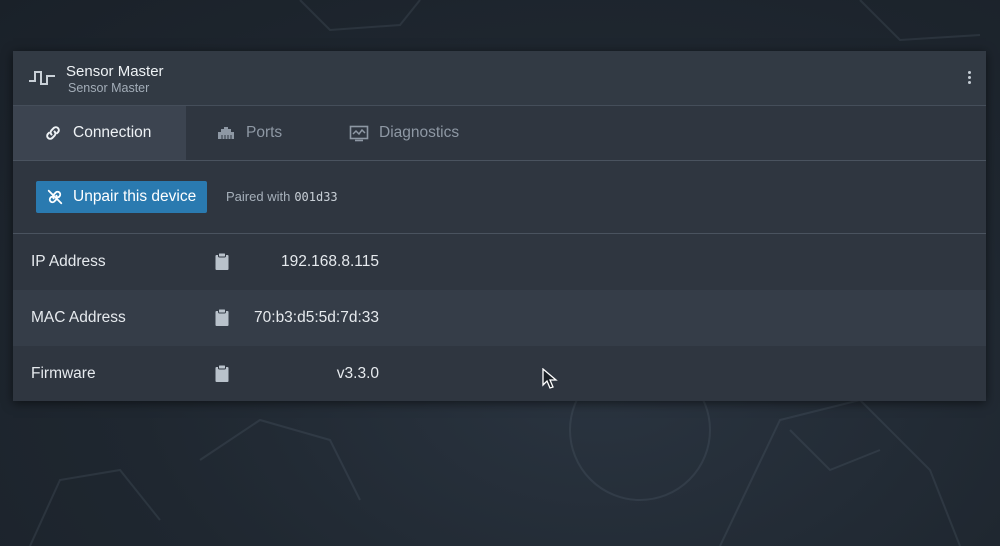 The height and width of the screenshot is (546, 1000). What do you see at coordinates (330, 261) in the screenshot?
I see `ip-value: 192.168.8.115` at bounding box center [330, 261].